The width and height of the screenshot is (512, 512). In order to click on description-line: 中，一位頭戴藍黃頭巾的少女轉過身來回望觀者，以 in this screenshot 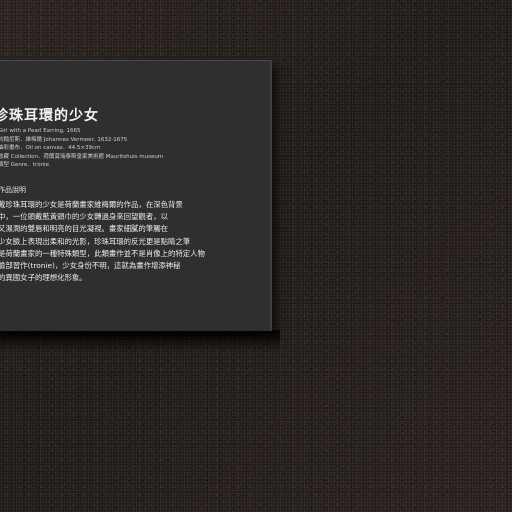, I will do `click(84, 217)`.